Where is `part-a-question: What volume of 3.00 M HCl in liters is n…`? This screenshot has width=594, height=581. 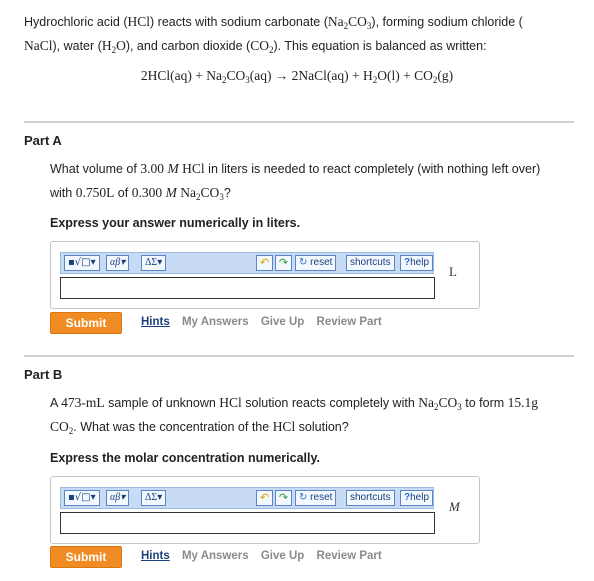
part-a-question: What volume of 3.00 M HCl in liters is n… is located at coordinates (315, 181).